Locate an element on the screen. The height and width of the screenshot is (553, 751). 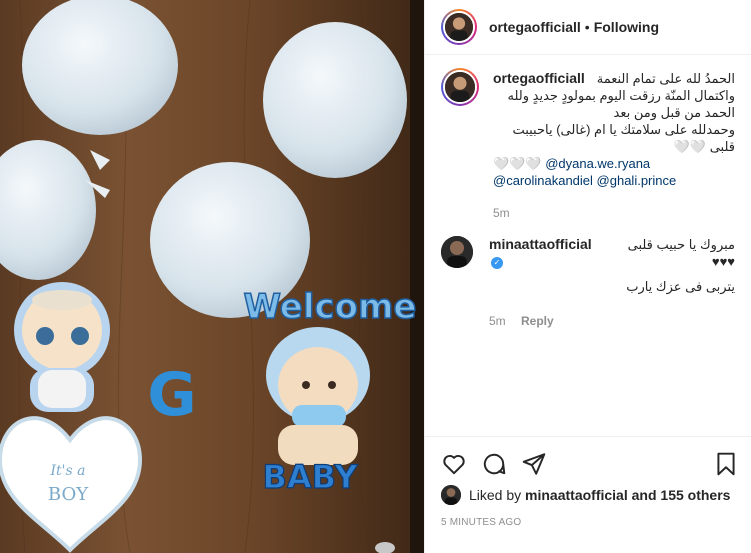
bookmark-icon is located at coordinates (726, 464).